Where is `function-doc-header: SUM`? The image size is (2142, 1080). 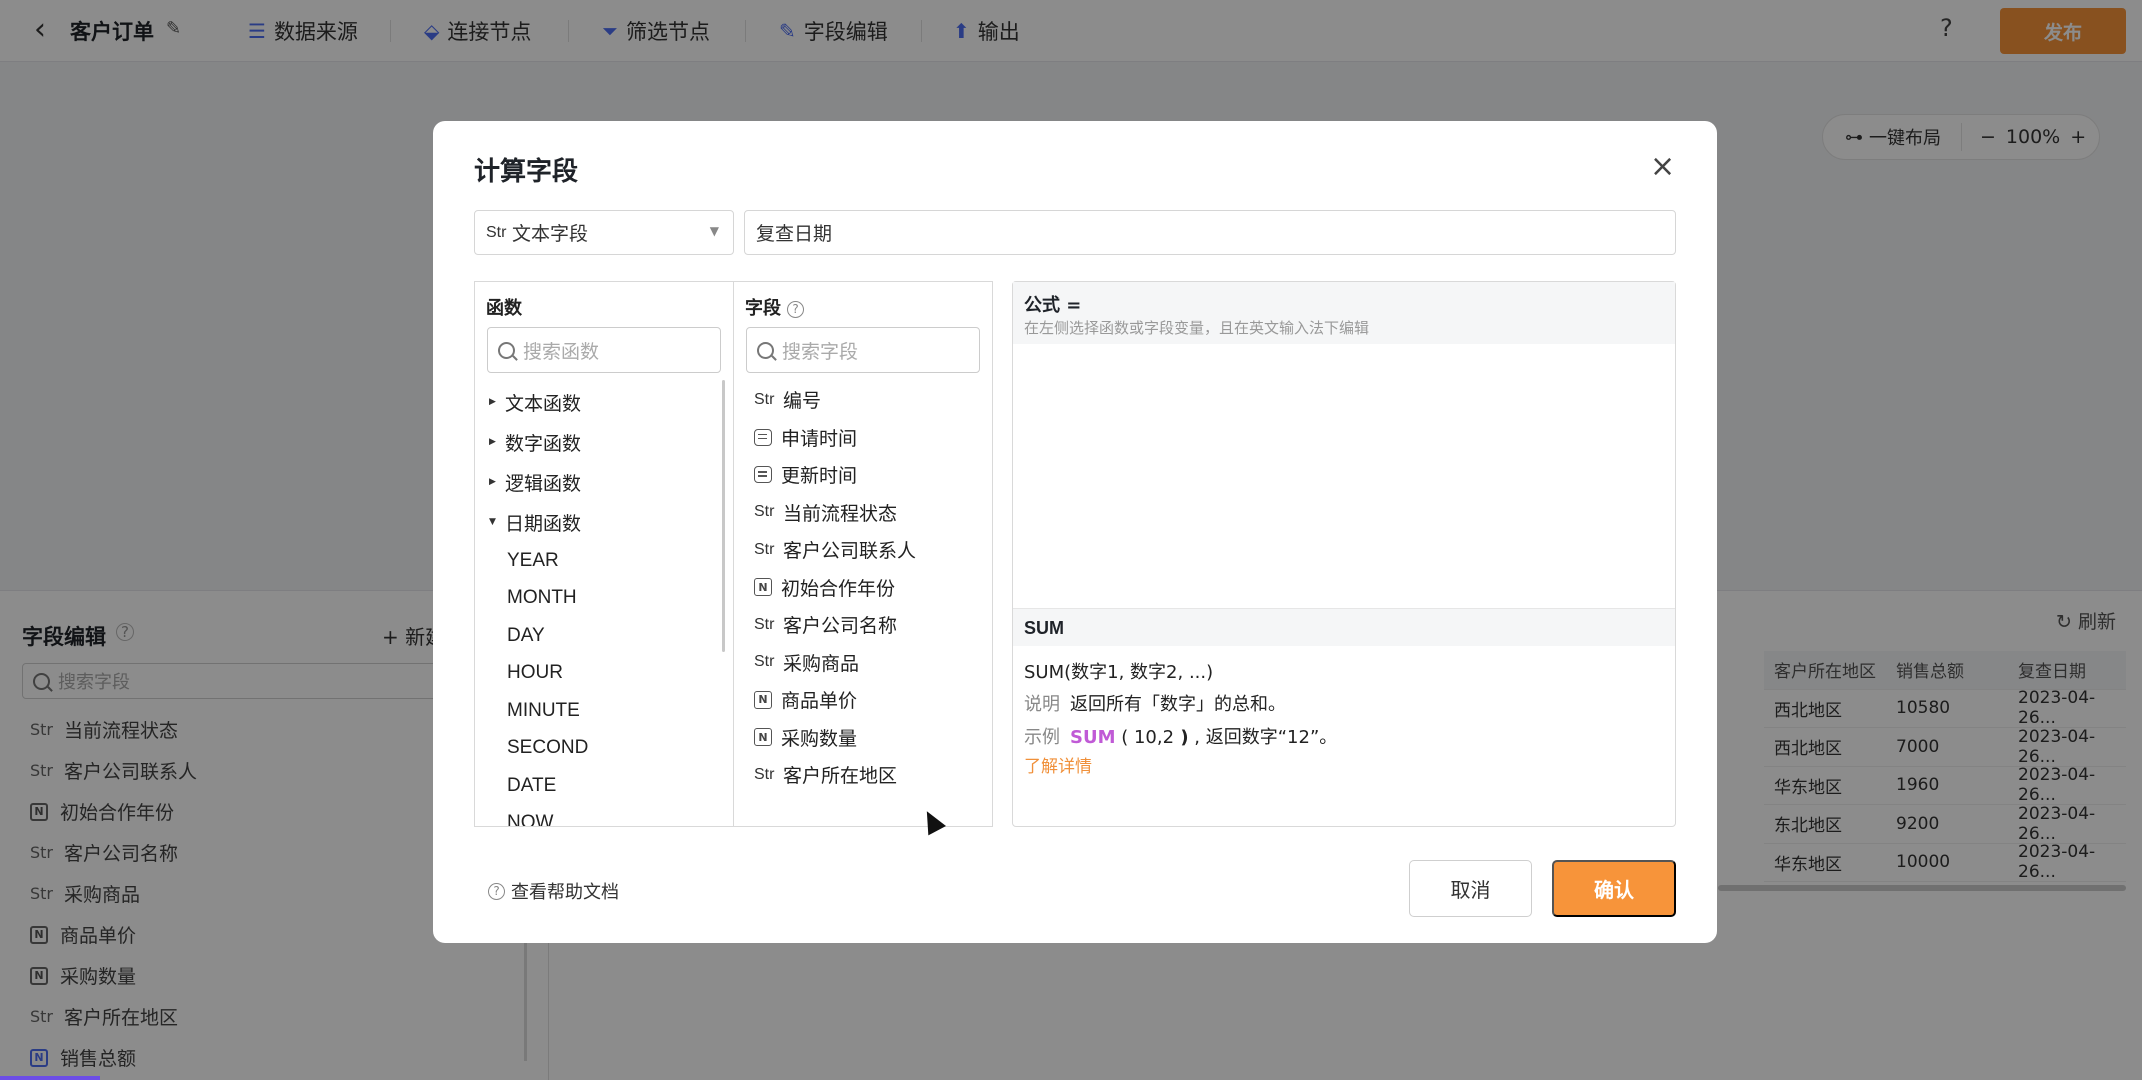 function-doc-header: SUM is located at coordinates (1344, 627).